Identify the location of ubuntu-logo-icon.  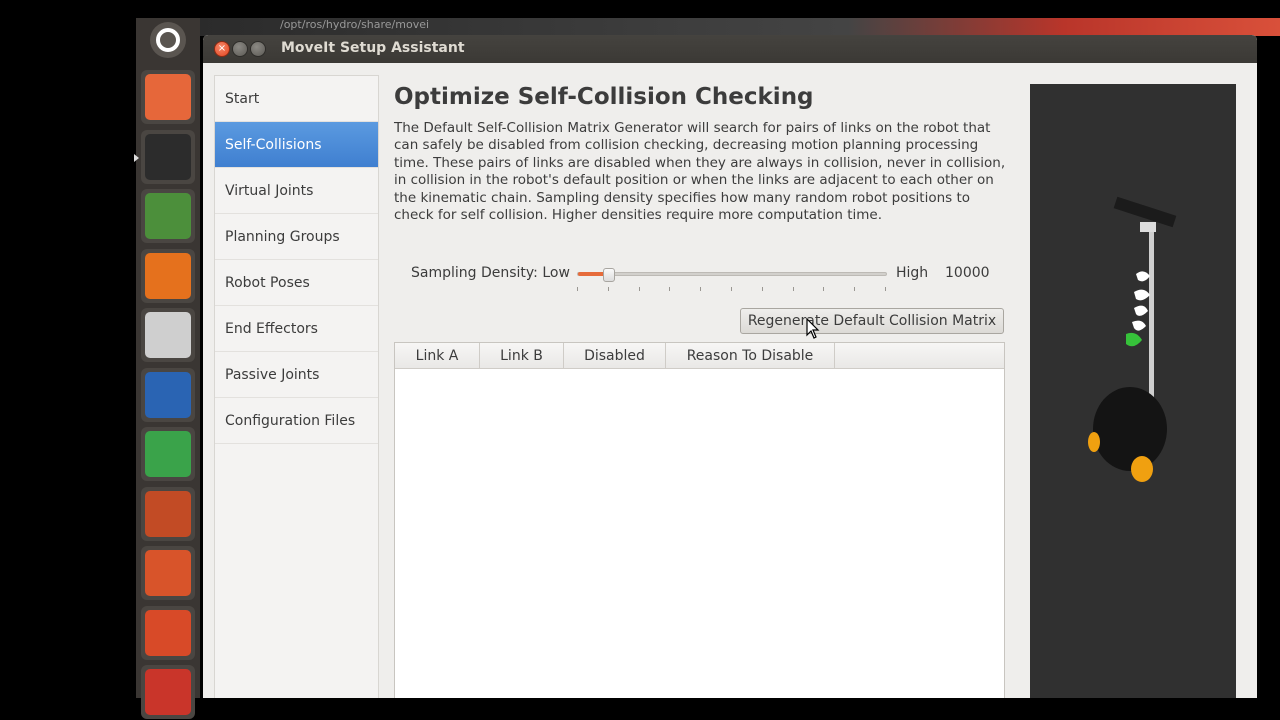
(168, 40).